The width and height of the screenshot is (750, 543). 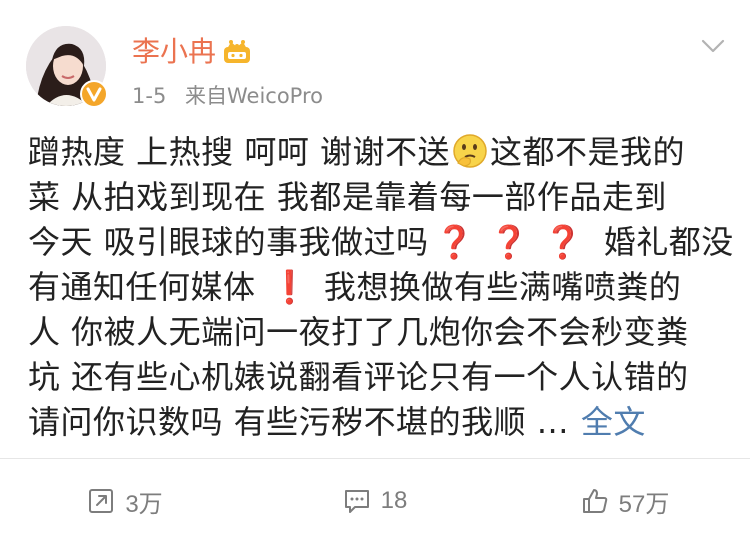 I want to click on question-marks: ❓ ❓ ❓, so click(x=516, y=242).